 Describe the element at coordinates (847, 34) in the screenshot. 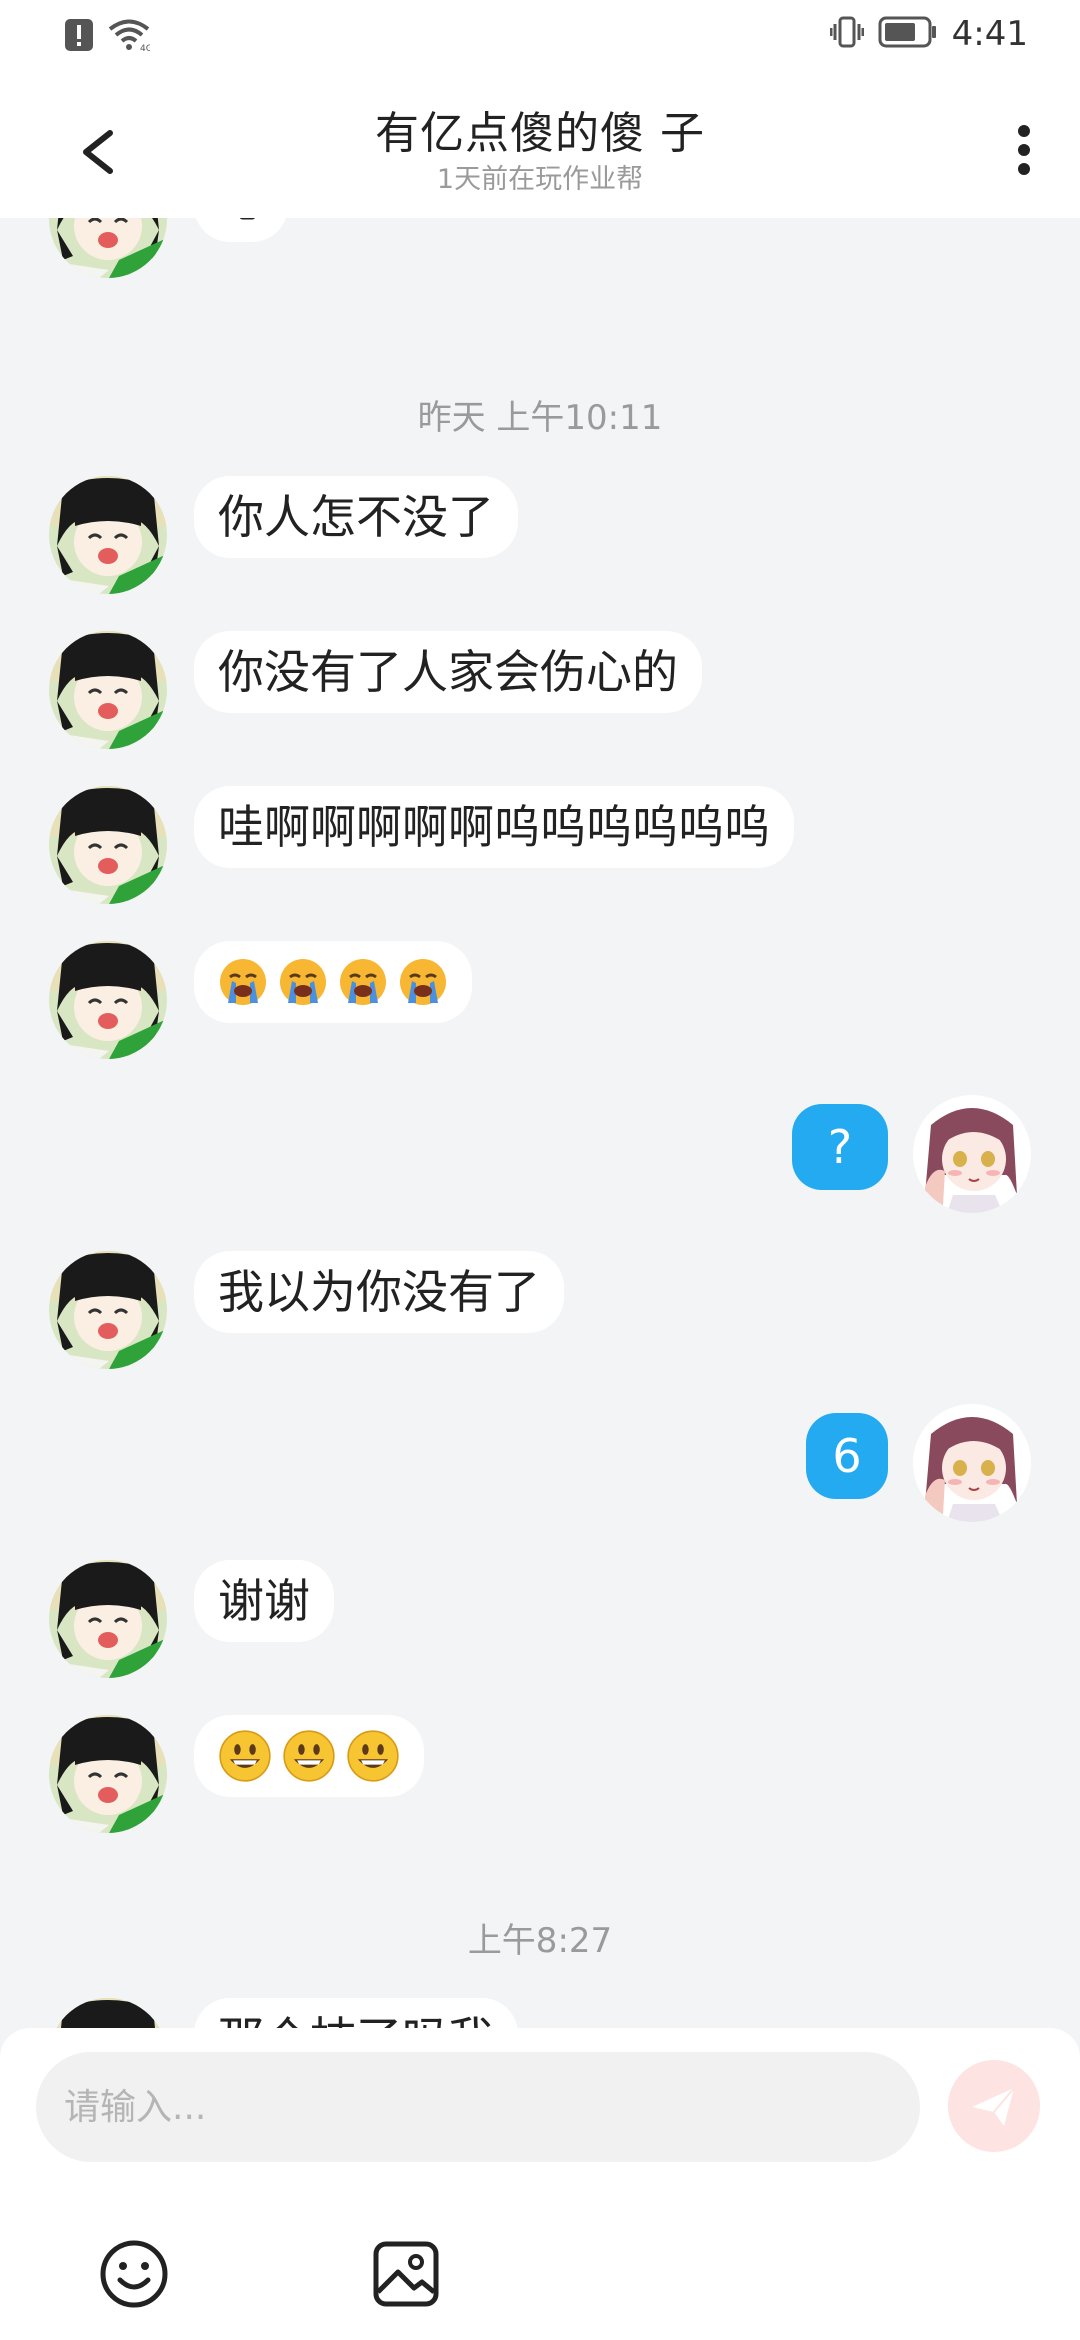

I see `vibrate-icon` at that location.